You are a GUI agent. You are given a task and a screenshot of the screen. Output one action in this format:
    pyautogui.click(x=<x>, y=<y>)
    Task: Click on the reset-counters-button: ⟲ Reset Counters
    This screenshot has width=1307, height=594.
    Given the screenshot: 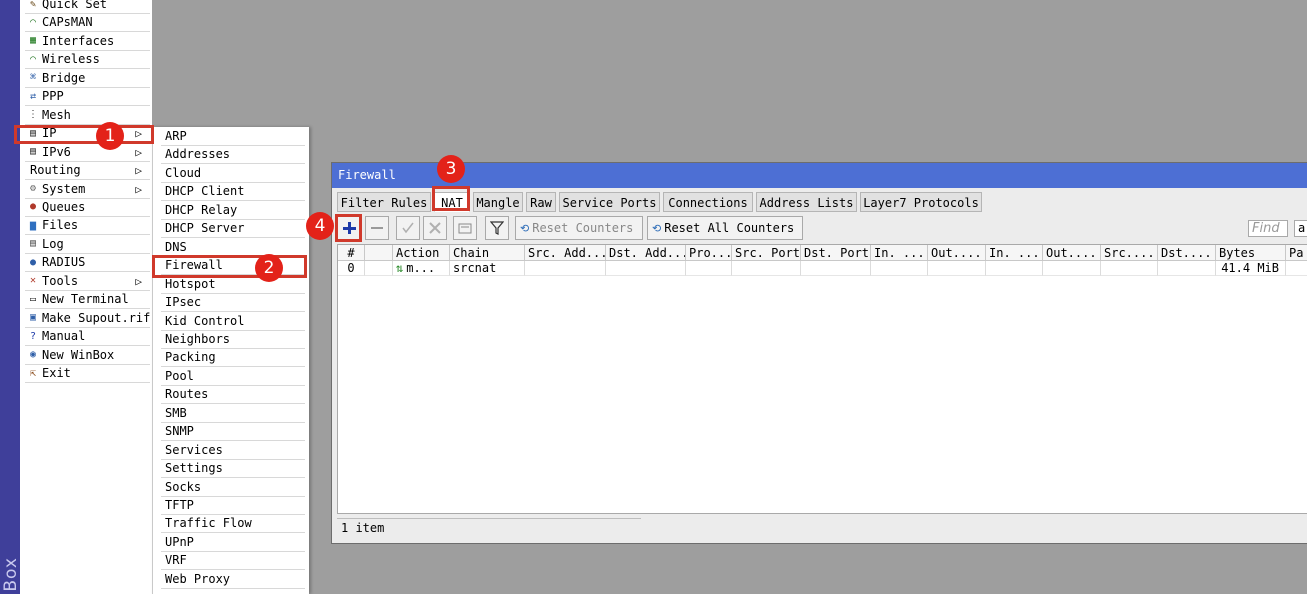 What is the action you would take?
    pyautogui.click(x=579, y=228)
    